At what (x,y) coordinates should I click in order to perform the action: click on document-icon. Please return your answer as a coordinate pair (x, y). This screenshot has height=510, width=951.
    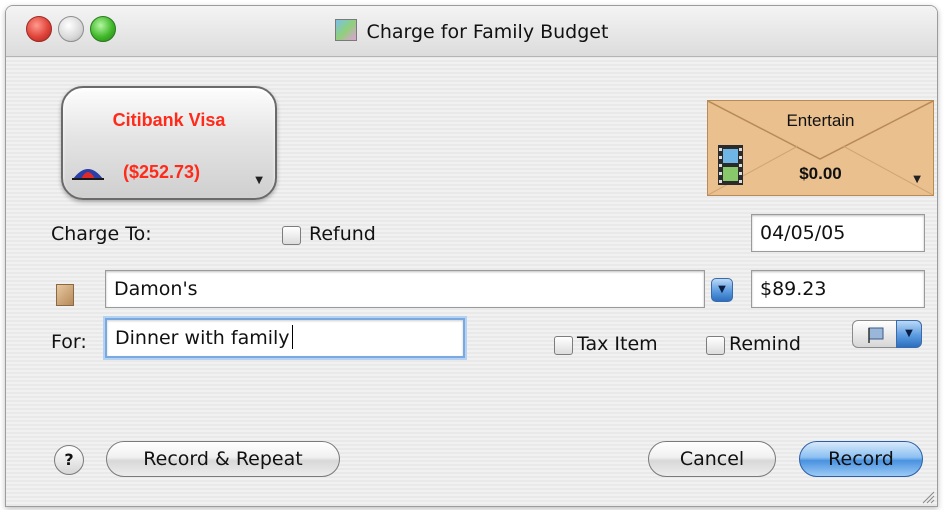
    Looking at the image, I should click on (345, 30).